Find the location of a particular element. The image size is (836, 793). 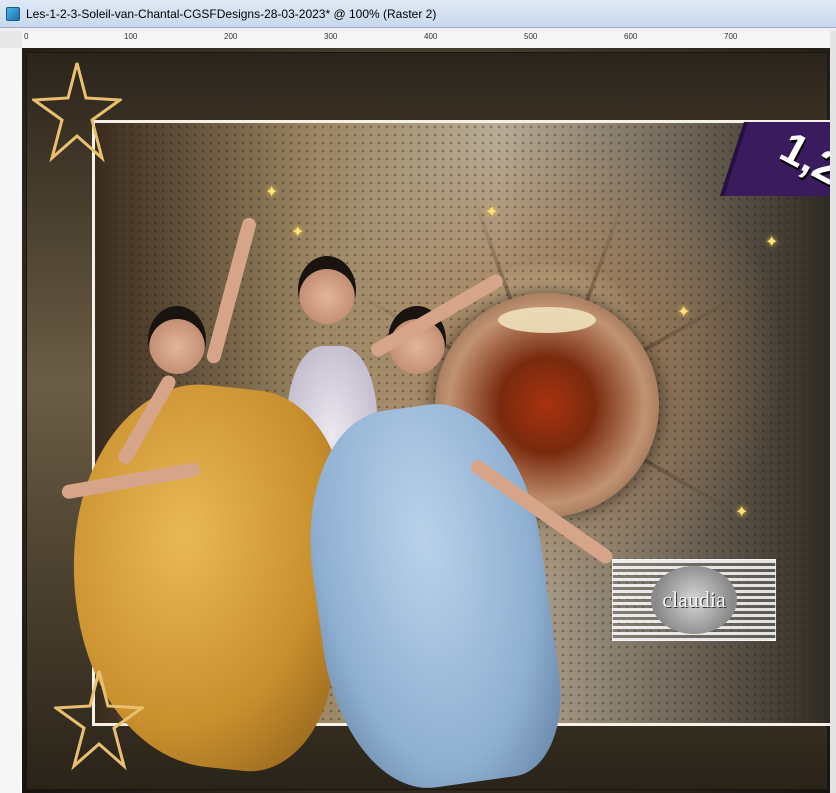

ruler-tick: 600 is located at coordinates (631, 36).